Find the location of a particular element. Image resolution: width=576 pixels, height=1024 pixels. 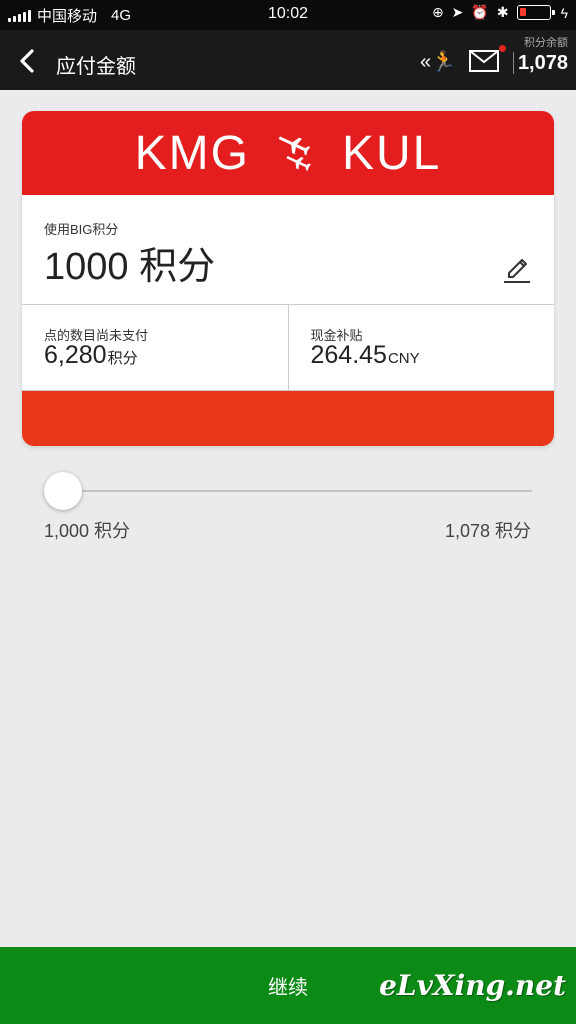

balance-label: 积分余额 is located at coordinates (546, 43).